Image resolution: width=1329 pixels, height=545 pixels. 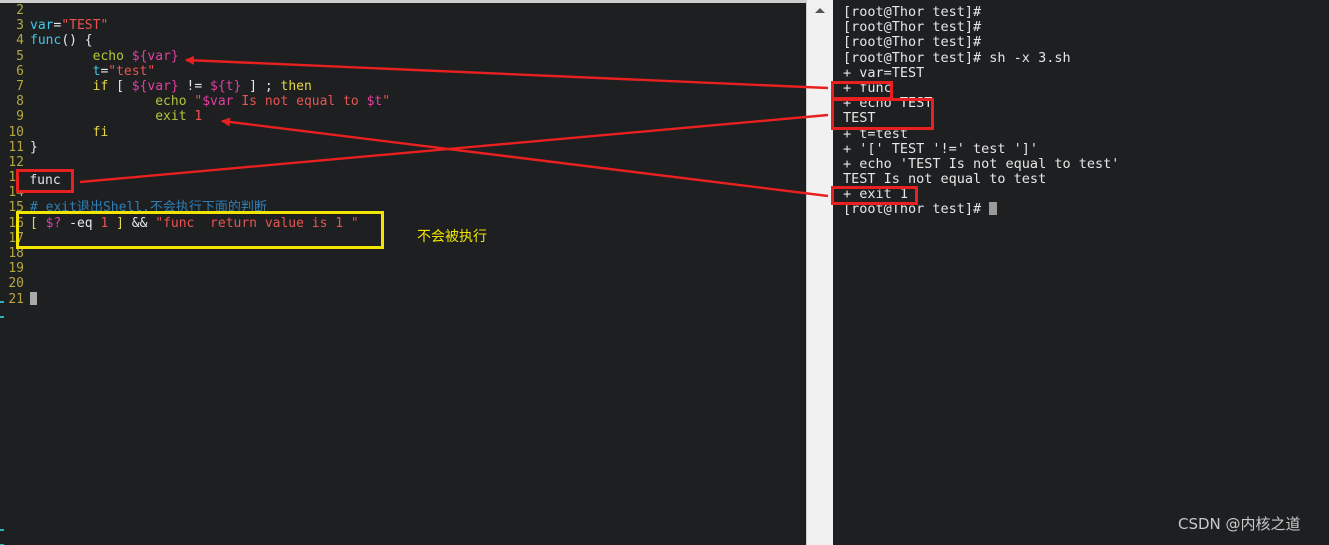 I want to click on line-number-15: 15, so click(x=16, y=208).